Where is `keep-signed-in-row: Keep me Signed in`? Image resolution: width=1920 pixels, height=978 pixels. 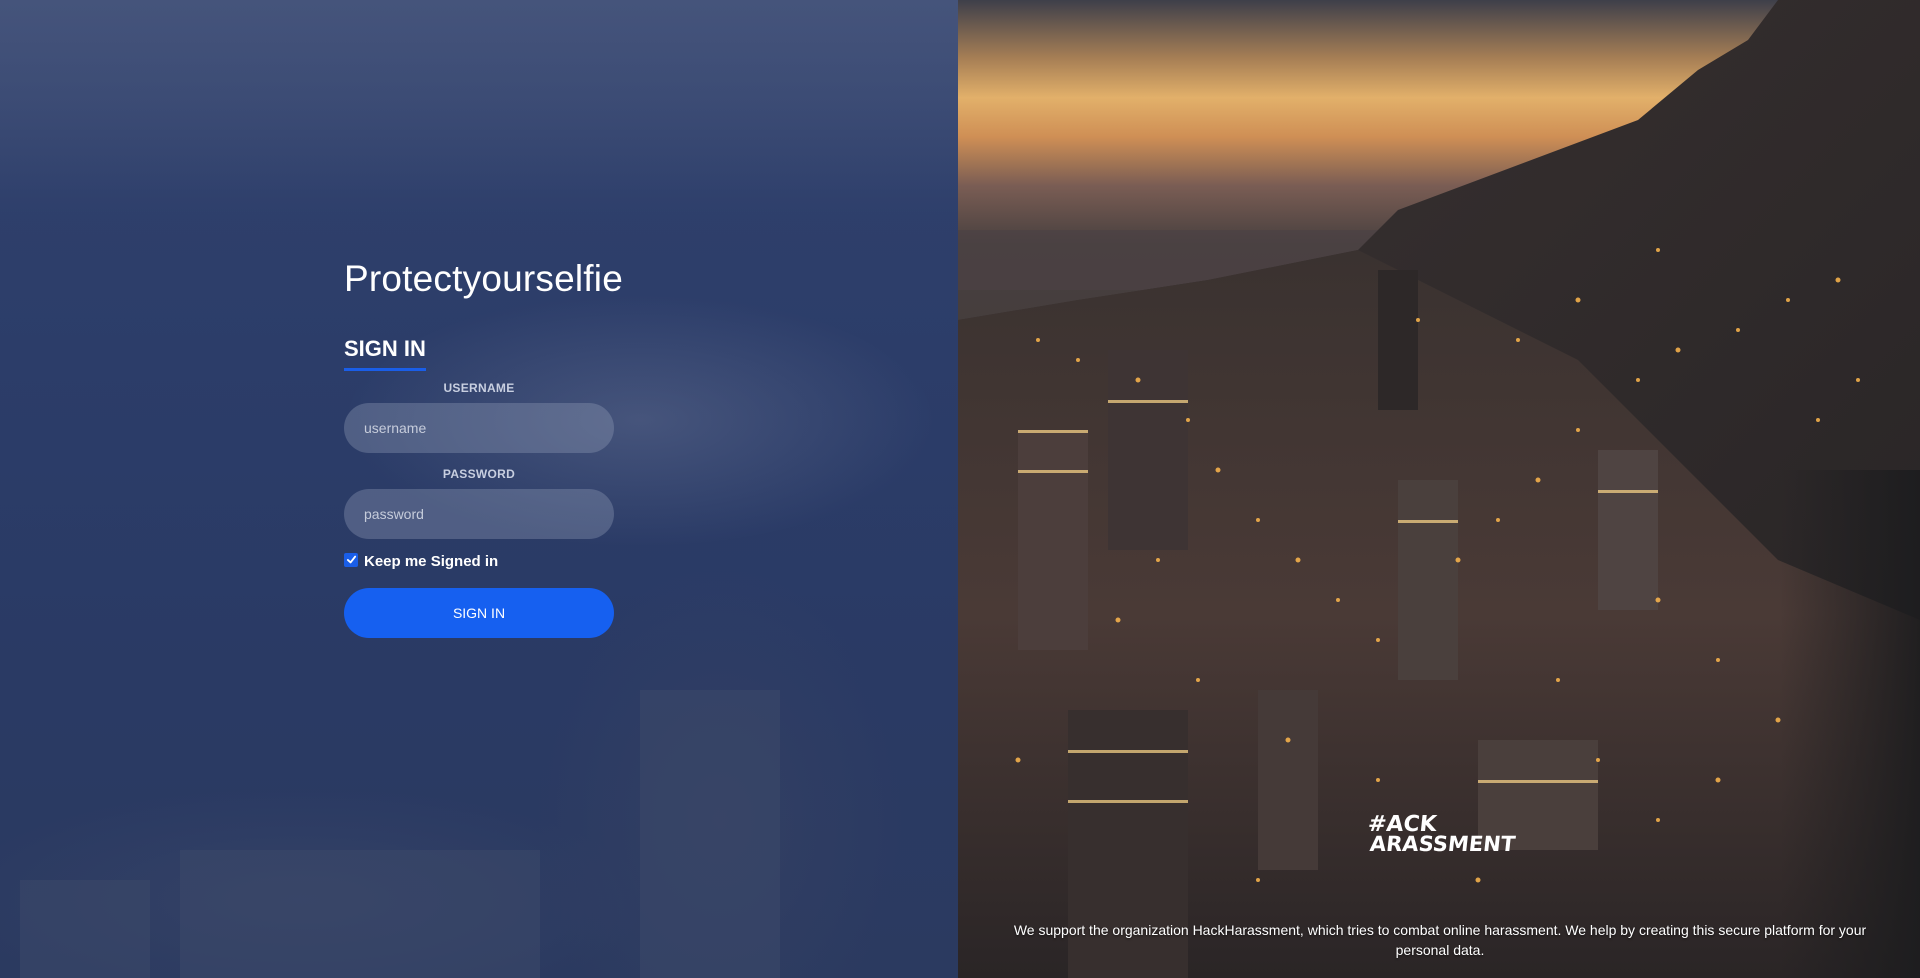 keep-signed-in-row: Keep me Signed in is located at coordinates (479, 561).